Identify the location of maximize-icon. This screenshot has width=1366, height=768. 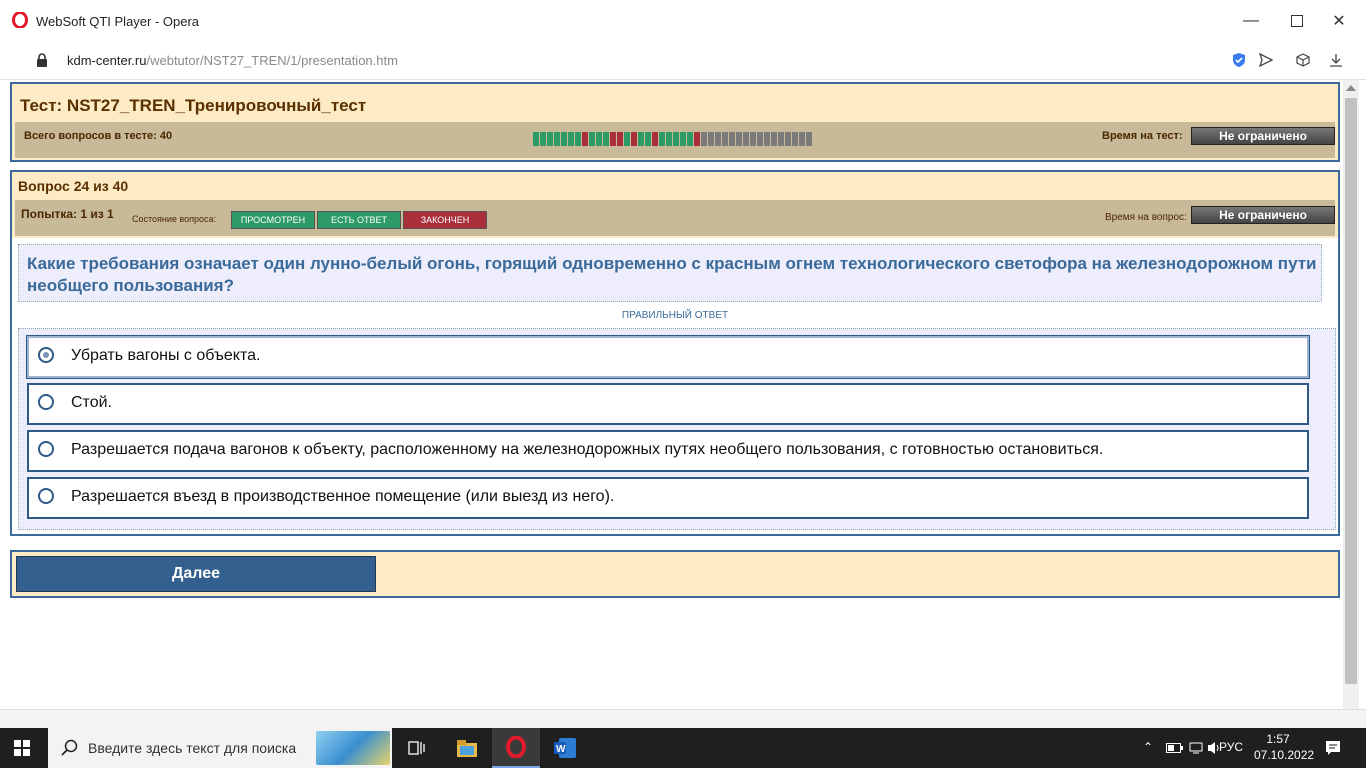
(1297, 21).